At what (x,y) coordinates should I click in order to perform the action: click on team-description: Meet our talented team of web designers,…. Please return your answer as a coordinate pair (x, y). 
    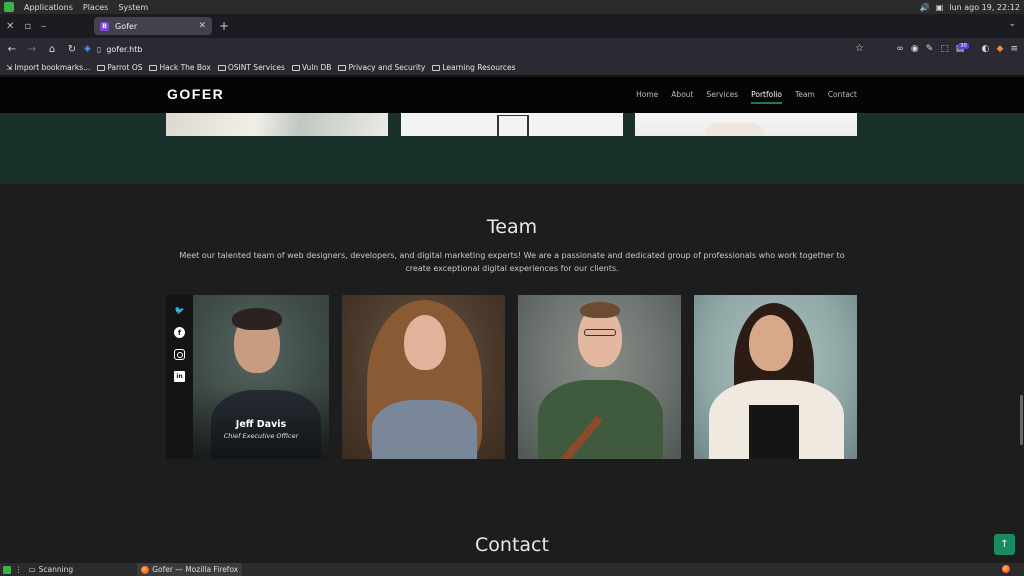
    Looking at the image, I should click on (512, 262).